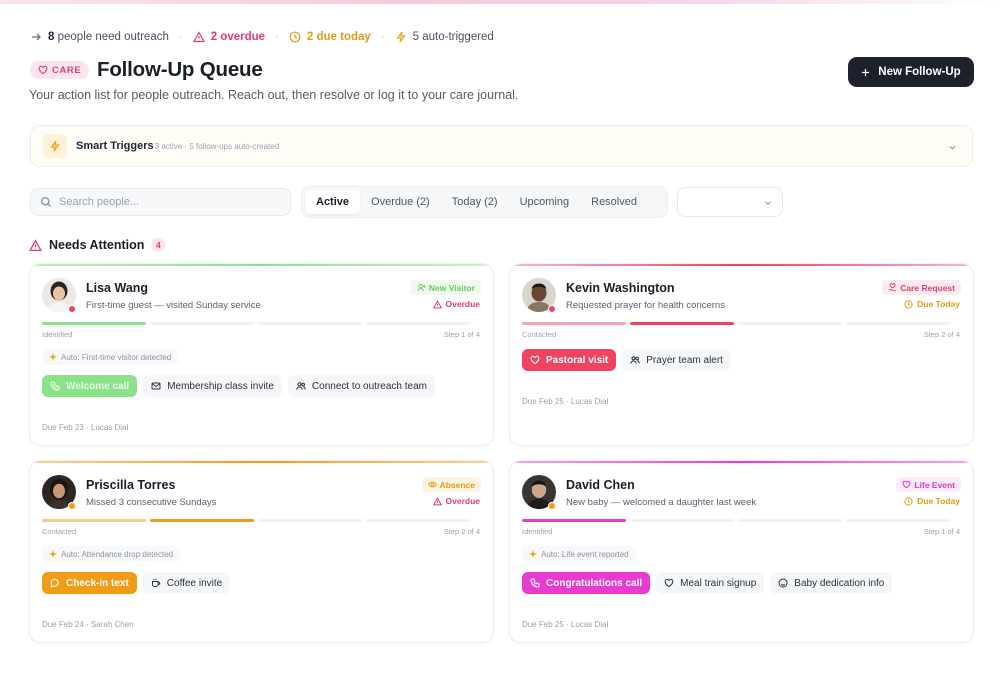 The width and height of the screenshot is (1000, 683). What do you see at coordinates (463, 304) in the screenshot?
I see `state-text: Overdue` at bounding box center [463, 304].